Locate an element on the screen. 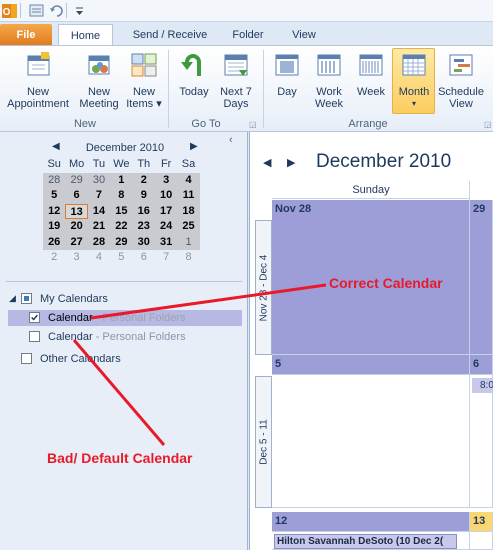 This screenshot has width=493, height=550. day-view-button: Day is located at coordinates (287, 74).